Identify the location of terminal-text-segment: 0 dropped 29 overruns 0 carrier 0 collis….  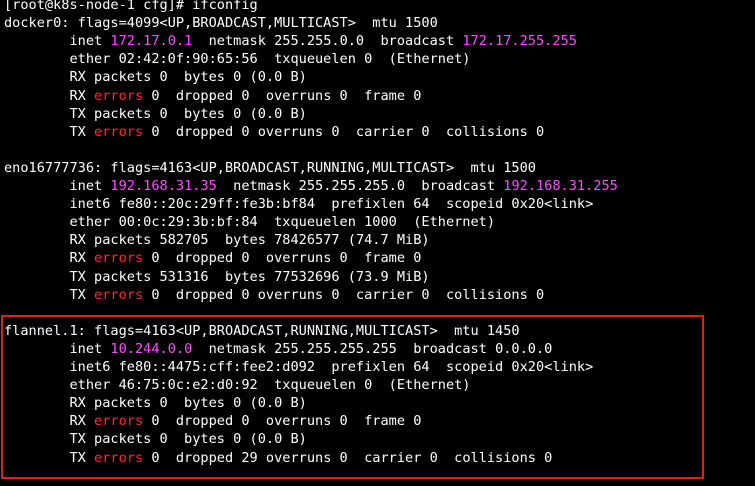
(348, 457).